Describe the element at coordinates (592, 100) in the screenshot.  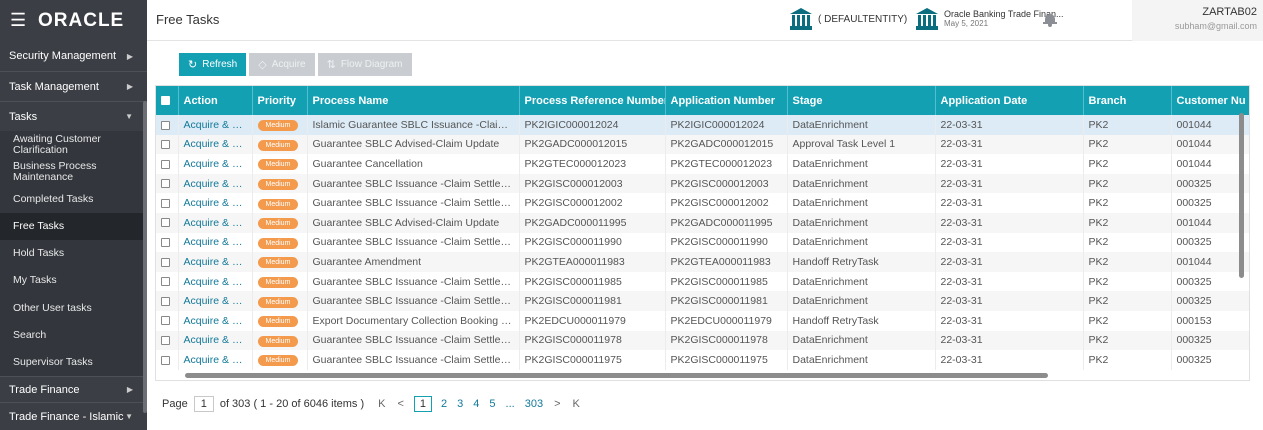
I see `column-header: Process Reference Number` at that location.